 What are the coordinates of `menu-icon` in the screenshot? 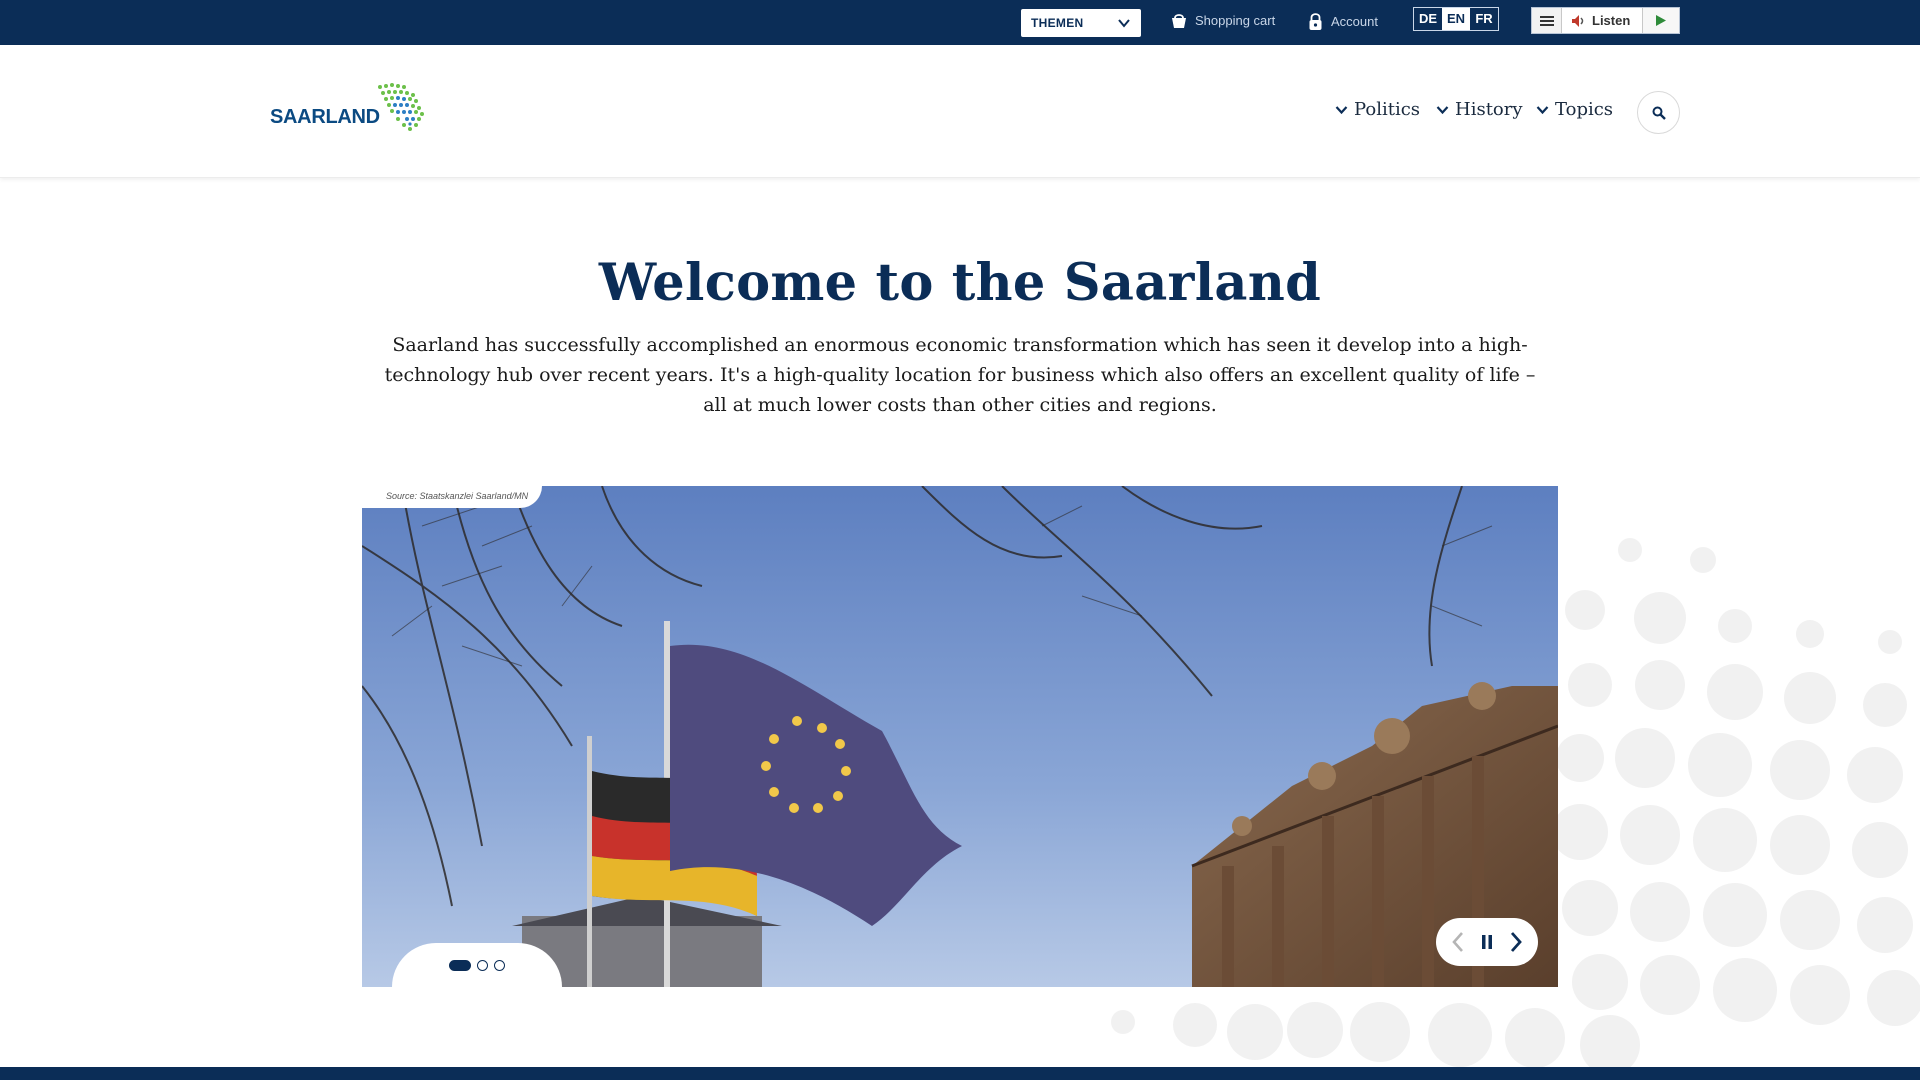 It's located at (1546, 20).